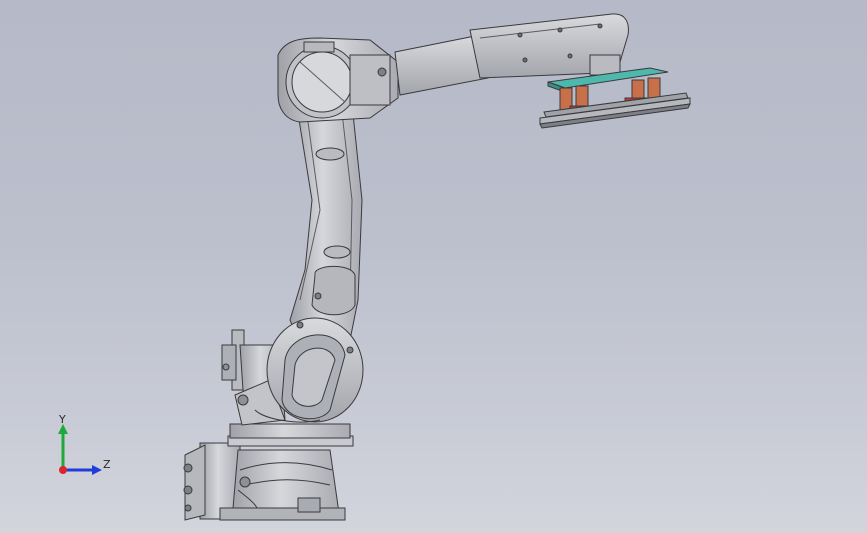 This screenshot has height=533, width=867. Describe the element at coordinates (84, 447) in the screenshot. I see `axis-triad: Y Z` at that location.